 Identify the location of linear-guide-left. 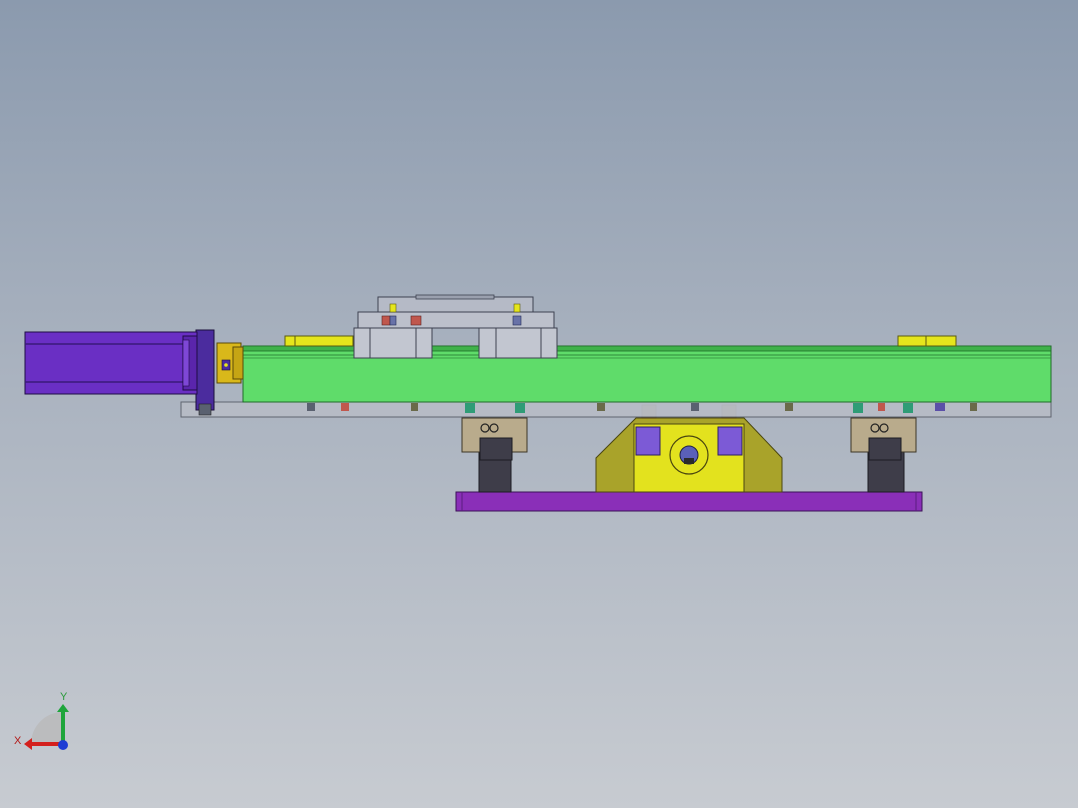
(494, 455).